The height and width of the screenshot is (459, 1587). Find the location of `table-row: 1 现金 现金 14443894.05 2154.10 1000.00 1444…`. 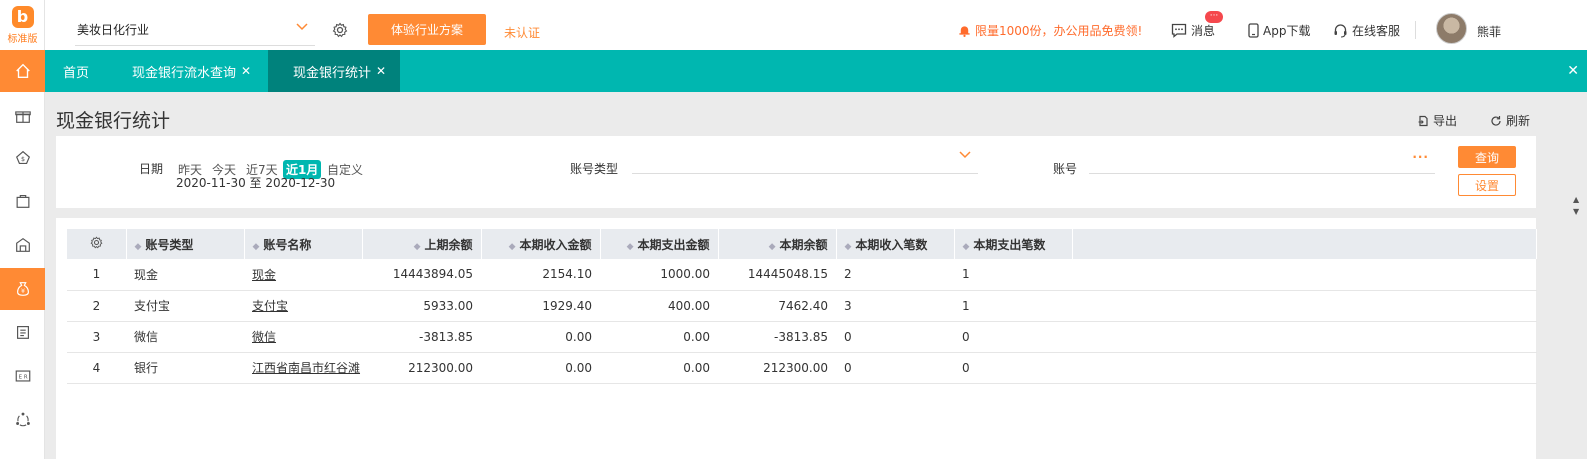

table-row: 1 现金 现金 14443894.05 2154.10 1000.00 1444… is located at coordinates (802, 275).